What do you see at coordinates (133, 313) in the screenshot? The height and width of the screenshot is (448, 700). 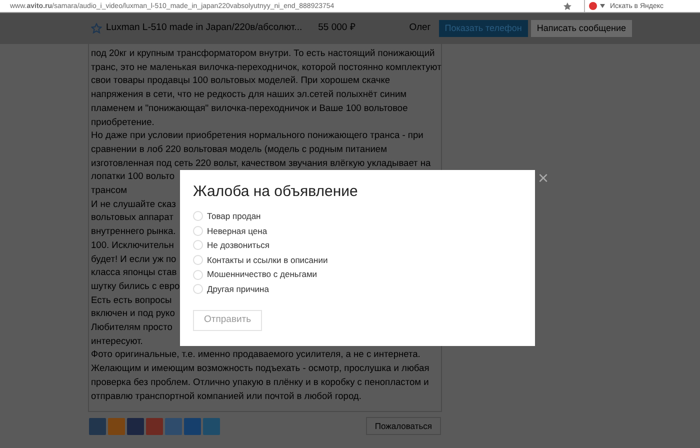 I see `description-line: включен и под руко` at bounding box center [133, 313].